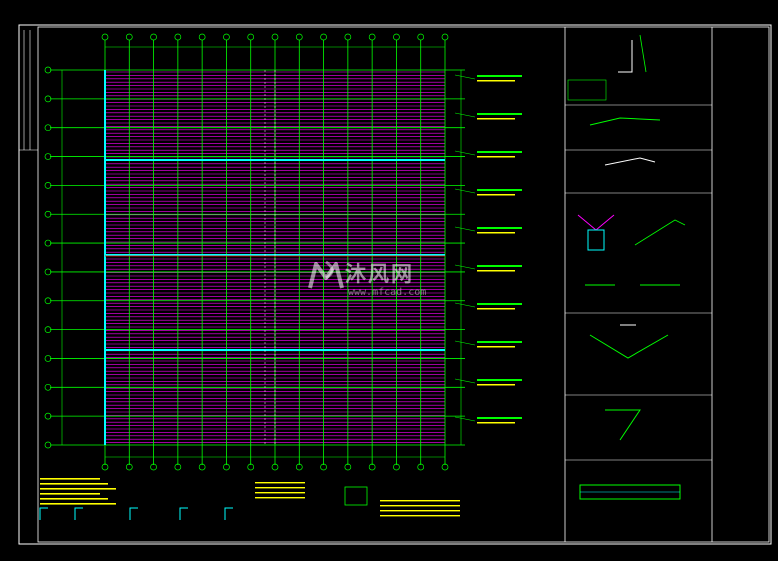 This screenshot has height=561, width=778. Describe the element at coordinates (625, 56) in the screenshot. I see `detail-parapet` at that location.